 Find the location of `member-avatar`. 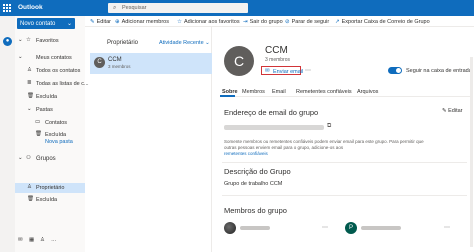

member-avatar is located at coordinates (230, 228).